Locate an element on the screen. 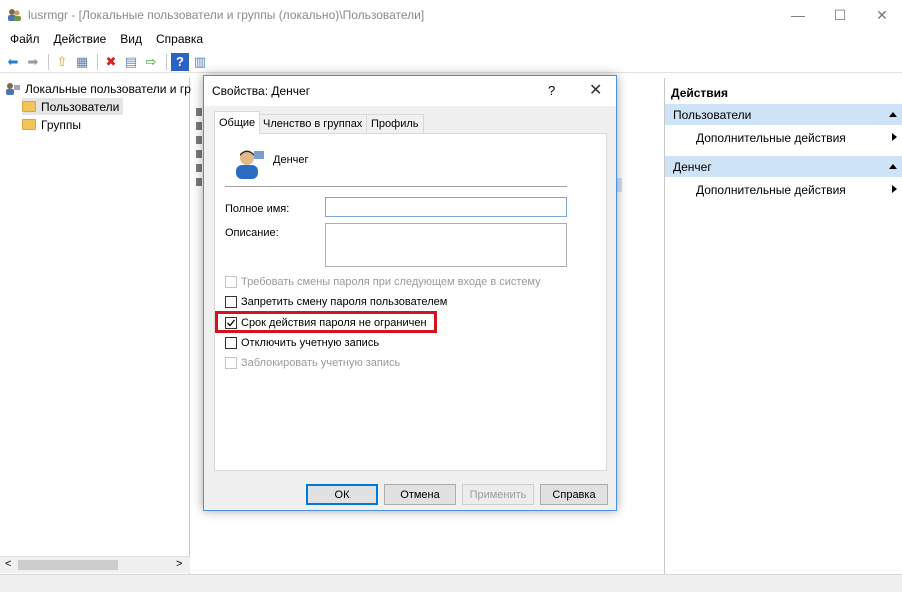  computer-users-icon is located at coordinates (13, 88).